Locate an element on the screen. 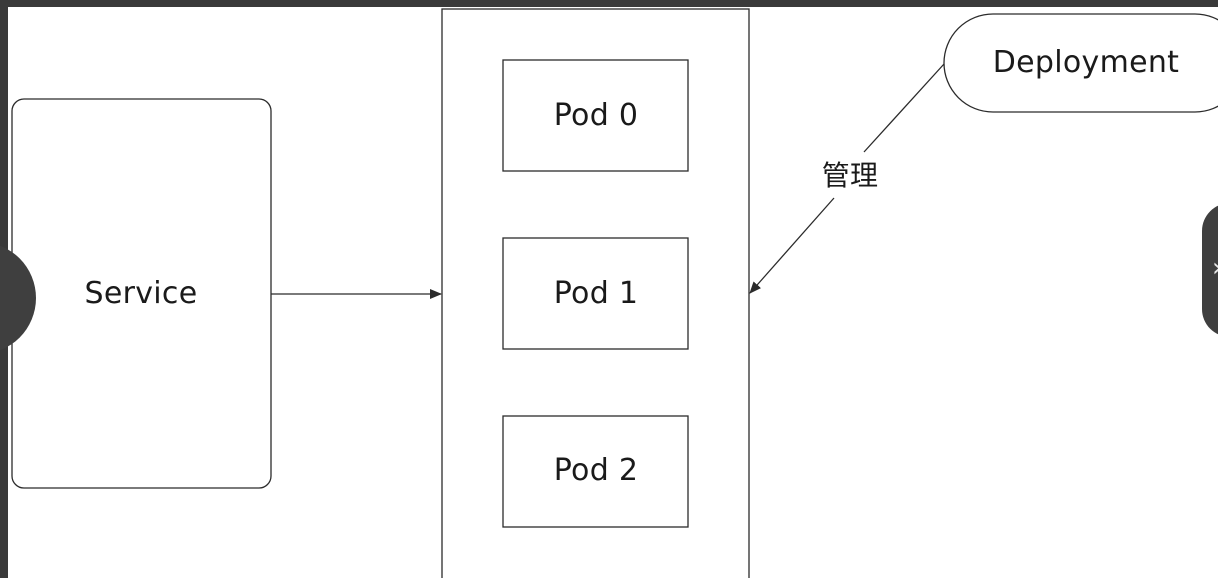 This screenshot has height=578, width=1218. pod-label-1: Pod 1 is located at coordinates (596, 293).